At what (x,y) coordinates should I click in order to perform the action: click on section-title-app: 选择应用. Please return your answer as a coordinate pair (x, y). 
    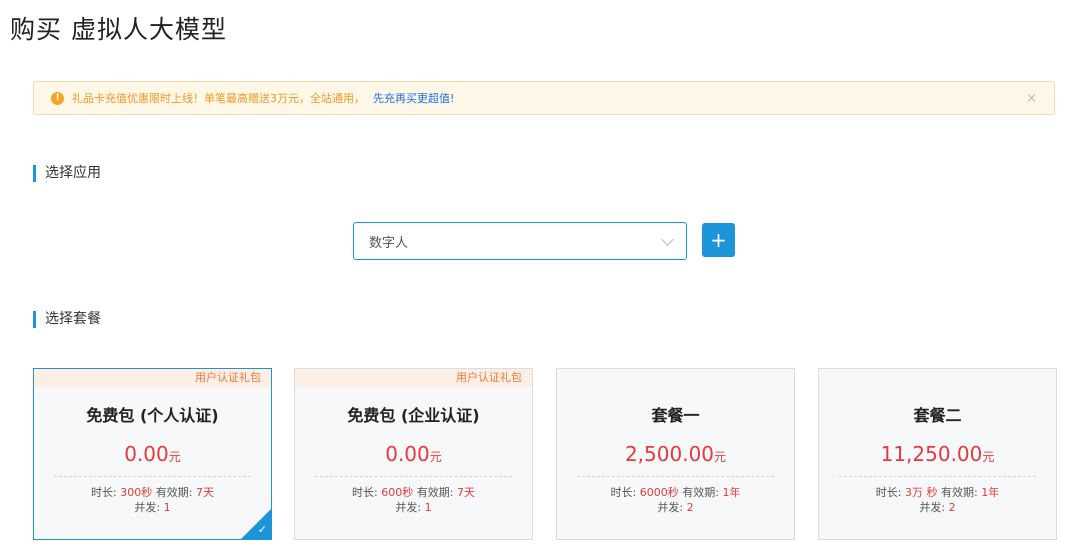
    Looking at the image, I should click on (67, 173).